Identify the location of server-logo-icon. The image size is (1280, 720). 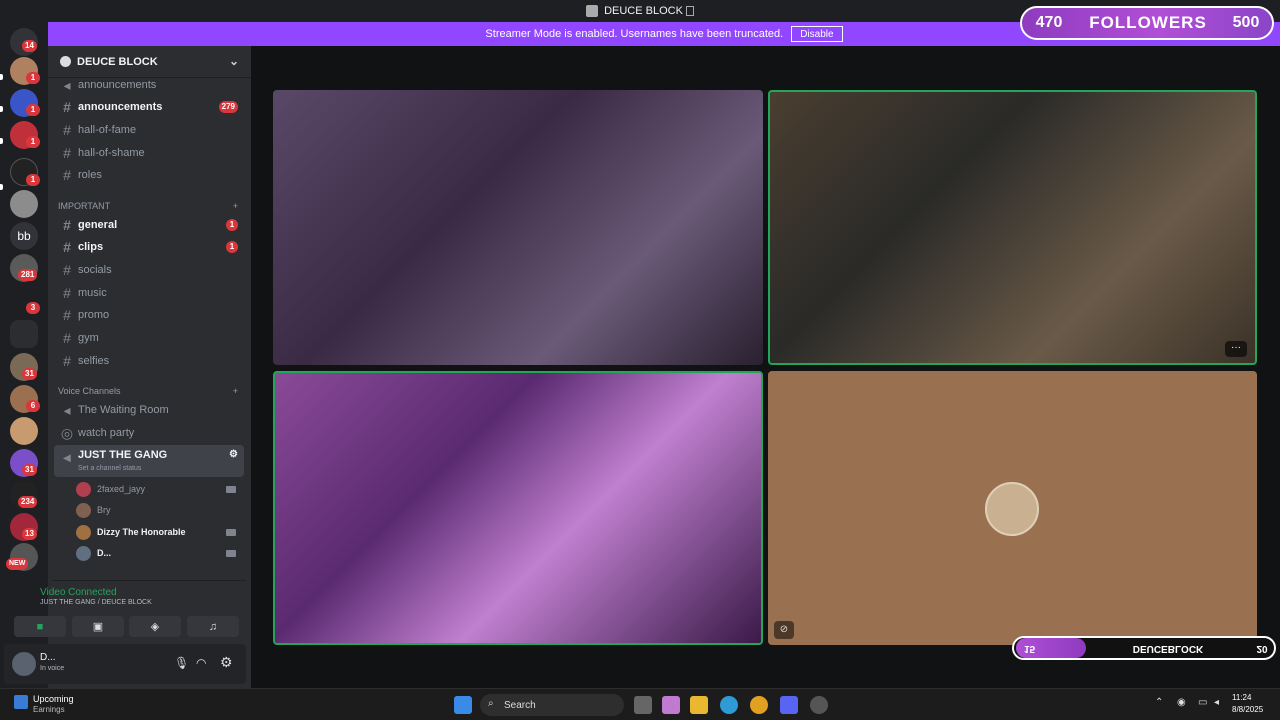
(65, 61).